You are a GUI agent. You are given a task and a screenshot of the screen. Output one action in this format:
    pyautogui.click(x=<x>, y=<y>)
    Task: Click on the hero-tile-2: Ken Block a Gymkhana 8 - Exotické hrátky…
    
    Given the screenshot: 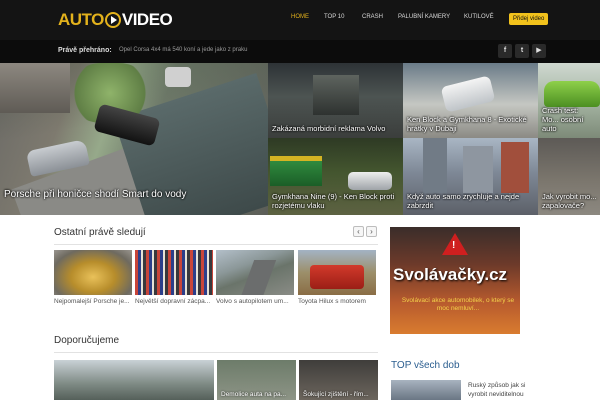 What is the action you would take?
    pyautogui.click(x=470, y=100)
    